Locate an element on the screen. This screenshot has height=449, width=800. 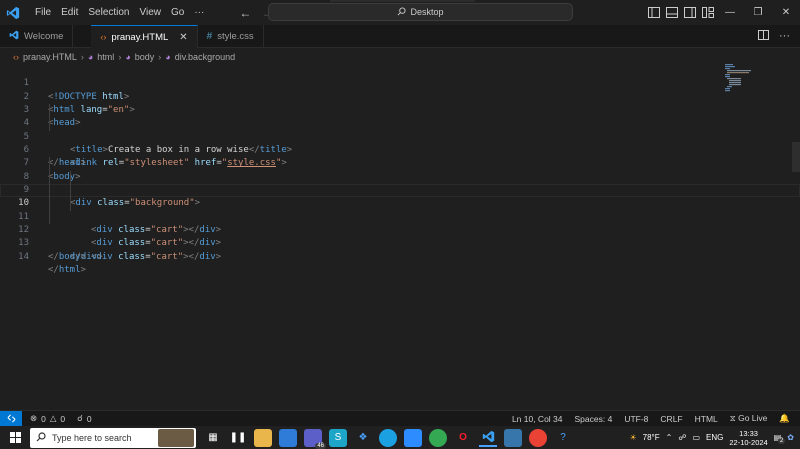
editor-tabs: Welcome ‹› pranay.HTML ✕ # style.css ··· is located at coordinates (400, 36).